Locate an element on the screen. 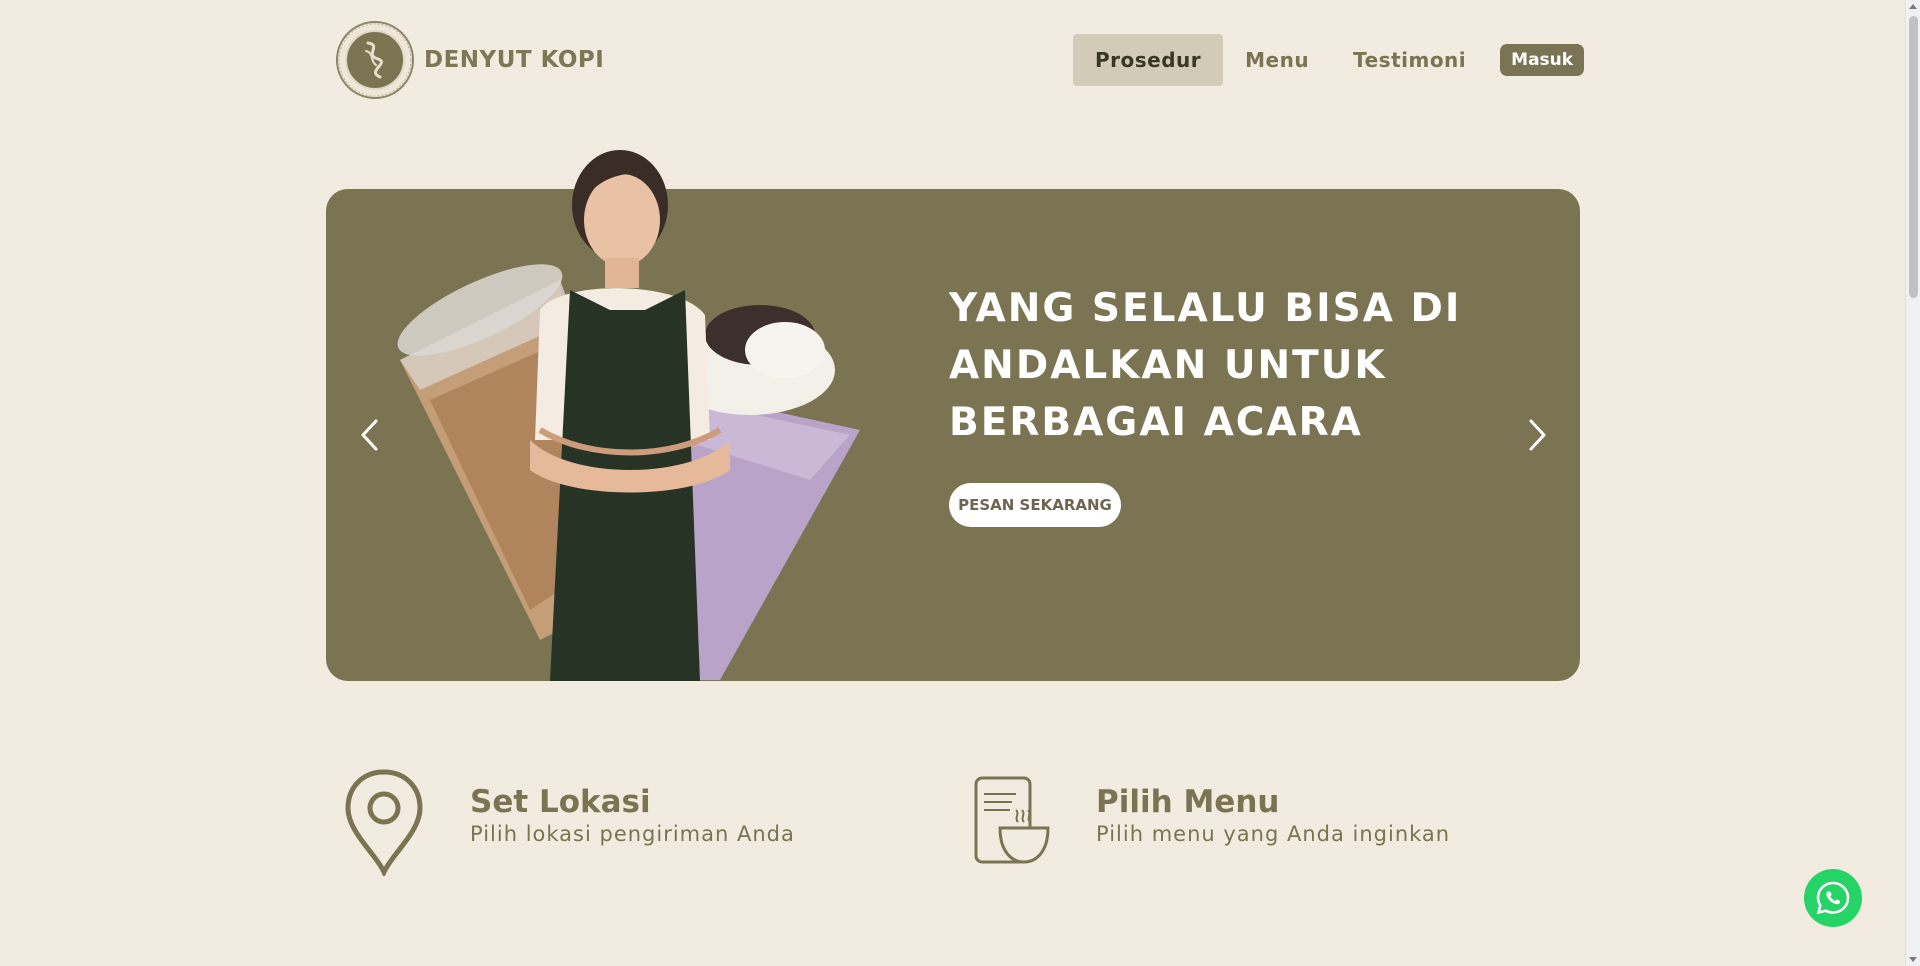 This screenshot has width=1920, height=966. chevron-right-icon is located at coordinates (1537, 435).